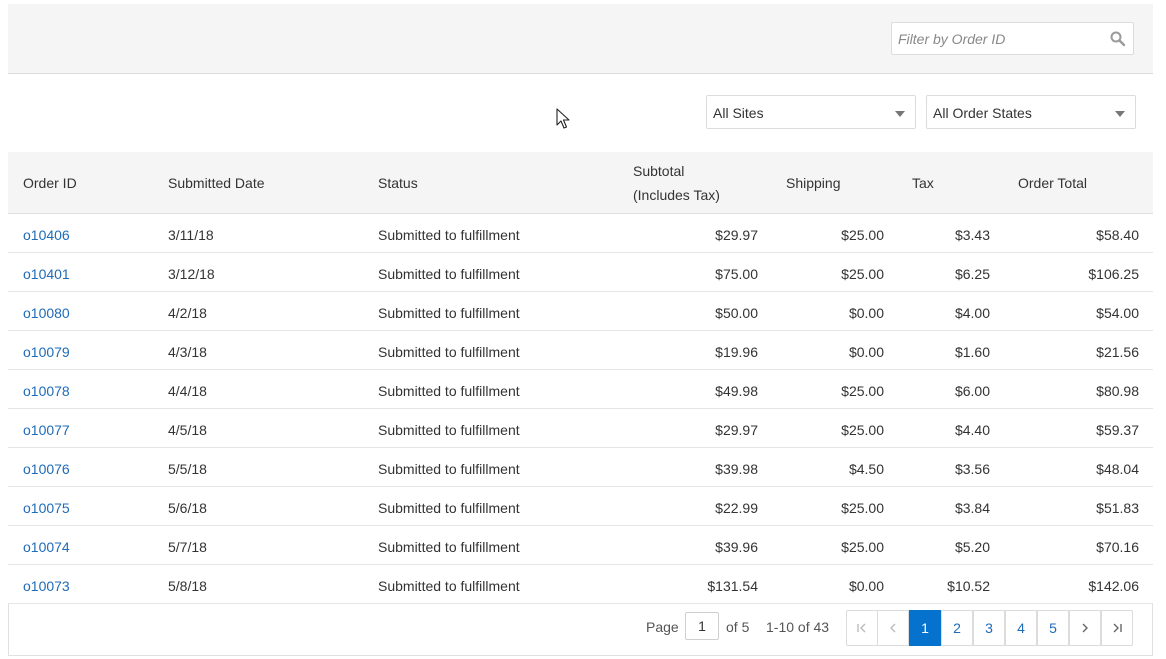  I want to click on submitted-date-cell: 5/8/18, so click(187, 586).